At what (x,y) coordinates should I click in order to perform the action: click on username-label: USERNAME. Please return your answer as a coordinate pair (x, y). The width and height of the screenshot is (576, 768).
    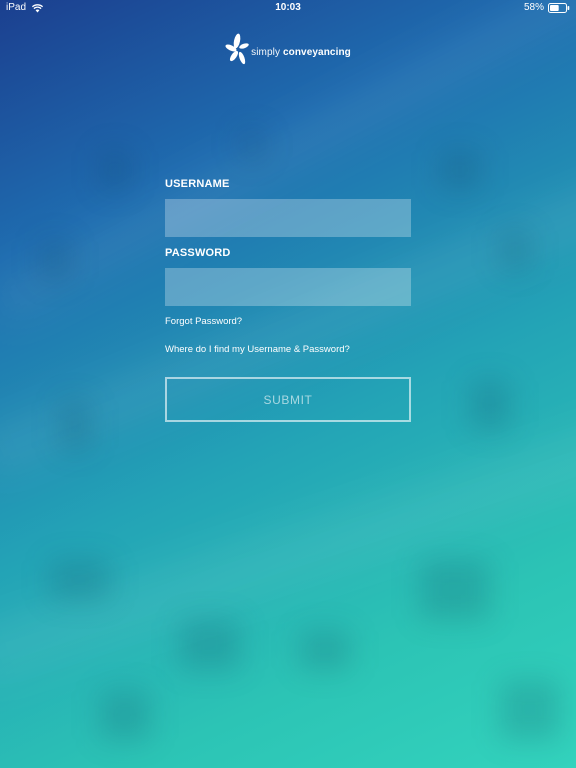
    Looking at the image, I should click on (197, 184).